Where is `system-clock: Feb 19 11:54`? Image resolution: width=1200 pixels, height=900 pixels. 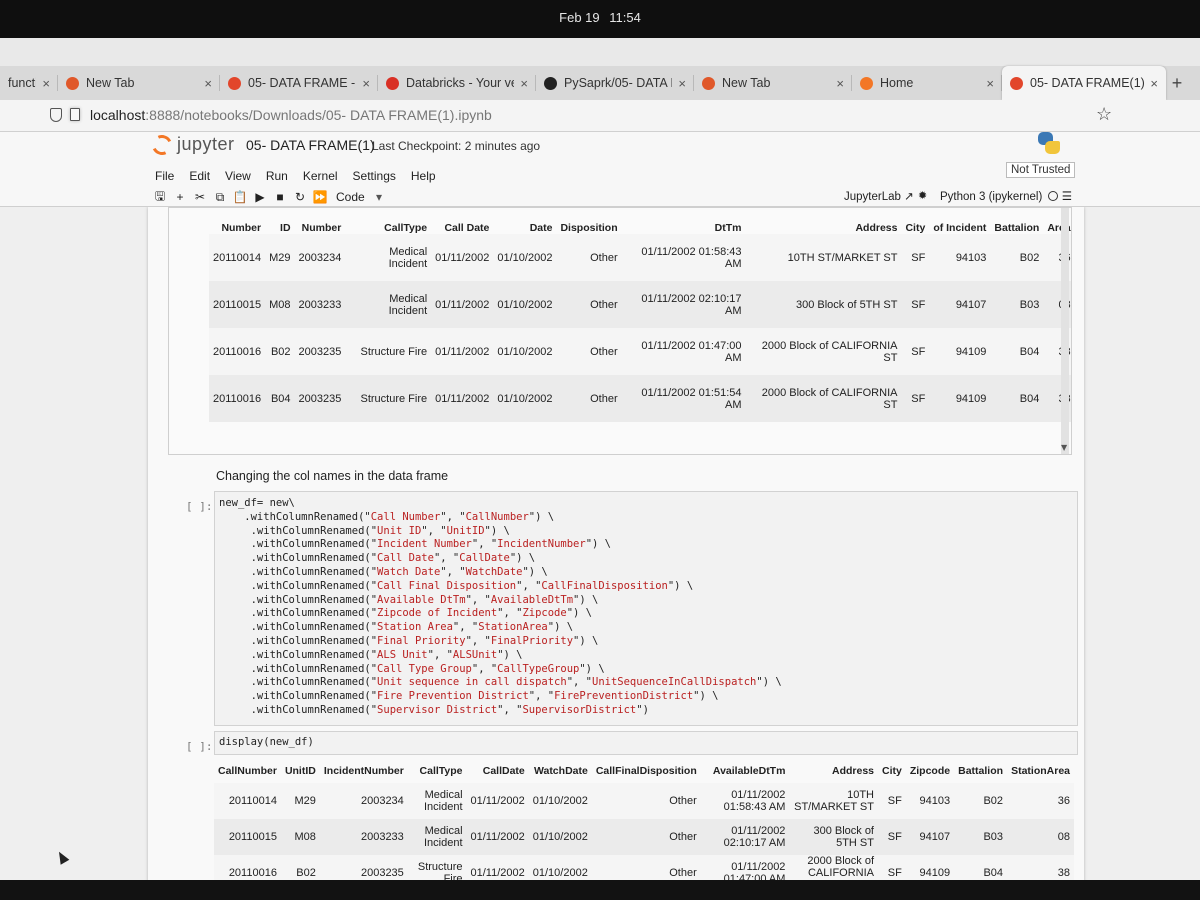 system-clock: Feb 19 11:54 is located at coordinates (600, 17).